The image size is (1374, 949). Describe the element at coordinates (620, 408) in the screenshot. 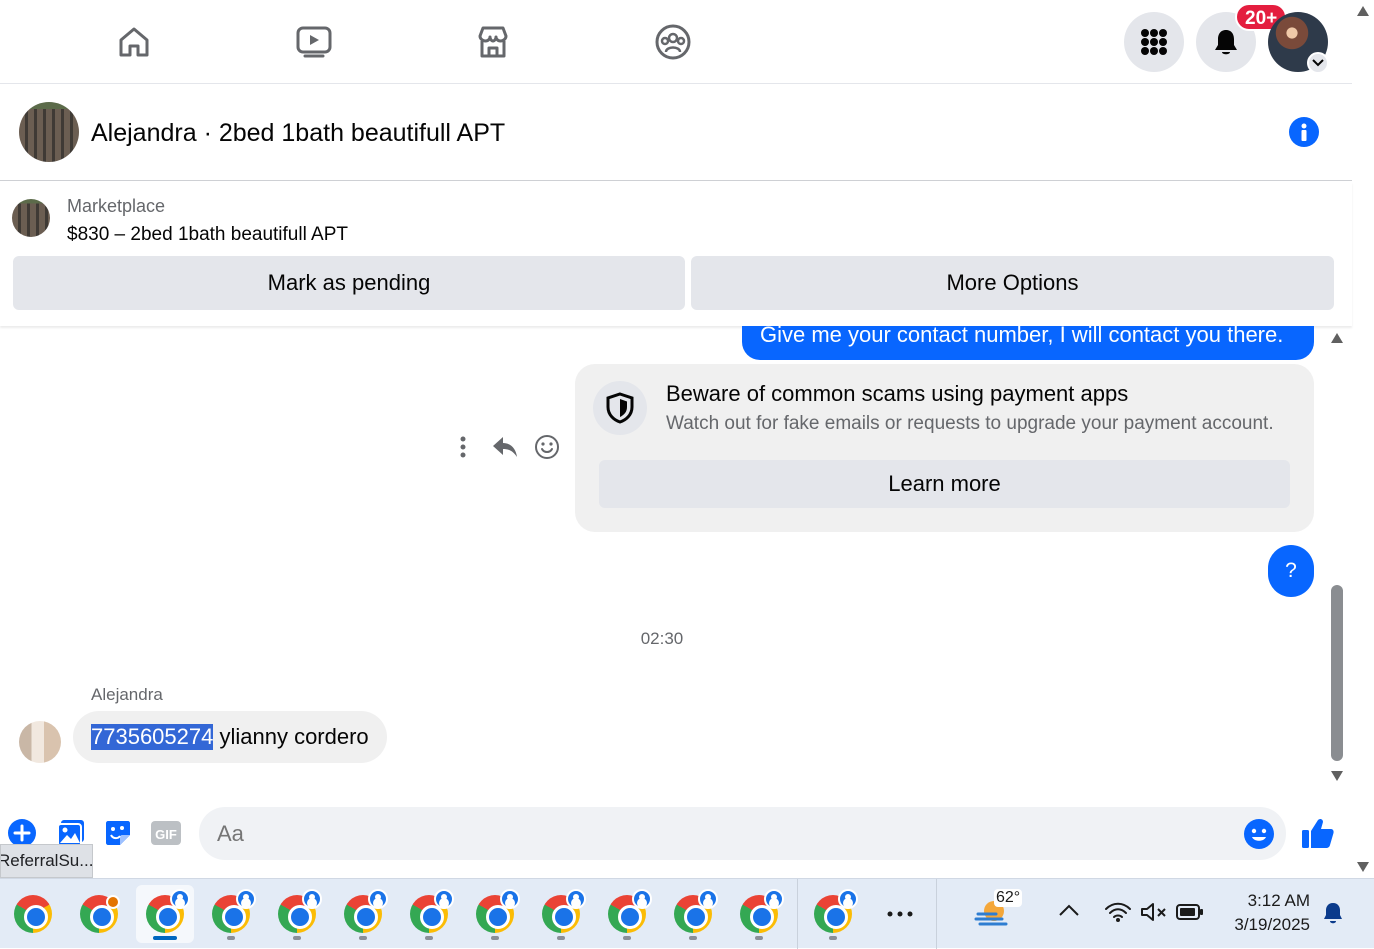

I see `shield-icon` at that location.